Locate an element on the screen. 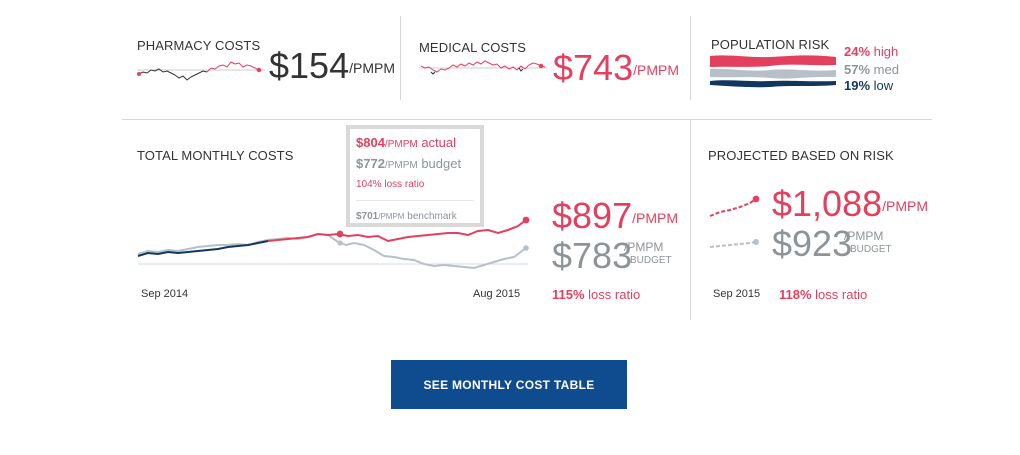  total-loss-ratio: 115% loss ratio is located at coordinates (596, 294).